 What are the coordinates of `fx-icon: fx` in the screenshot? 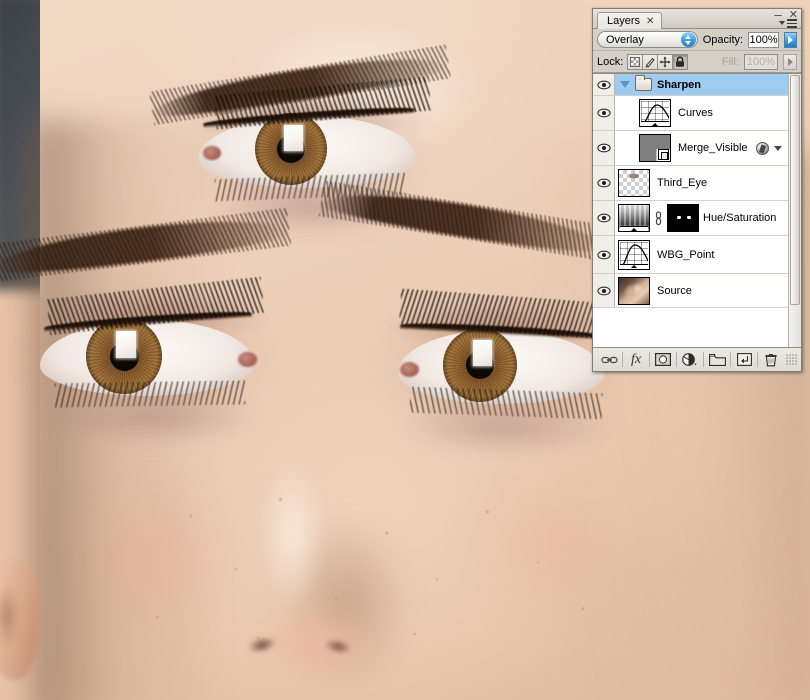 It's located at (636, 359).